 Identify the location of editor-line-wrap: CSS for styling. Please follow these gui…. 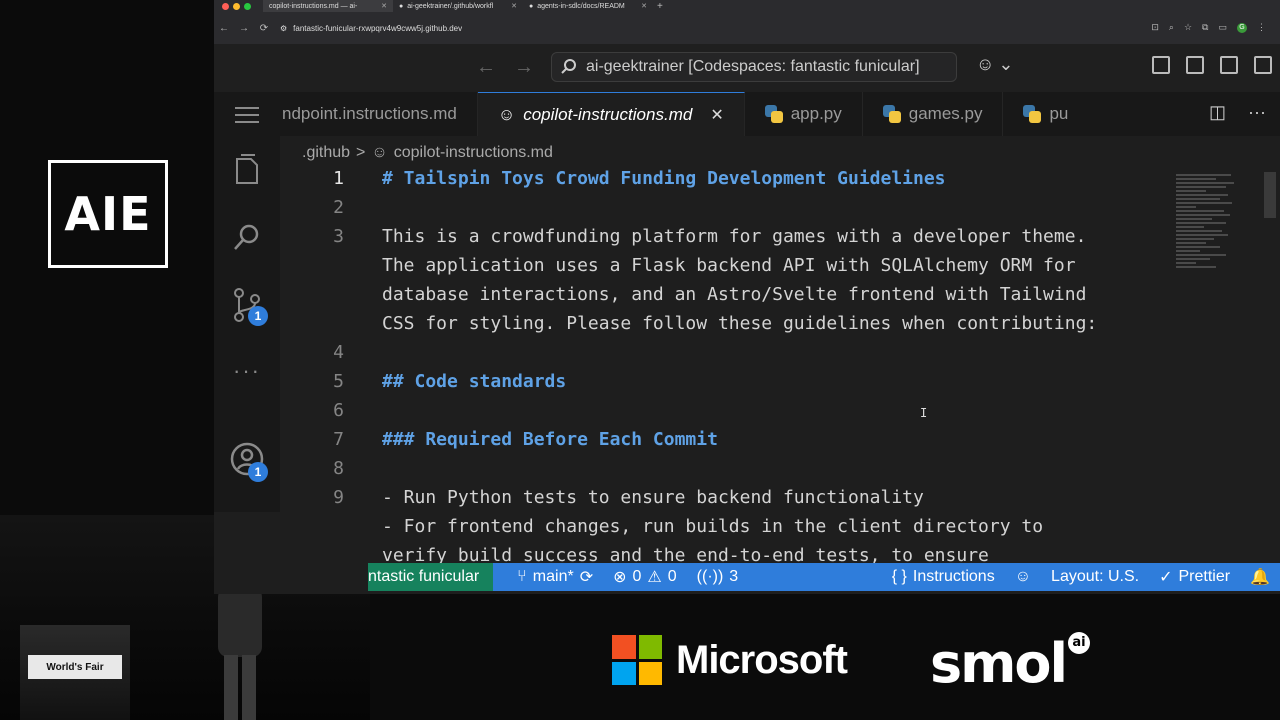
(725, 327).